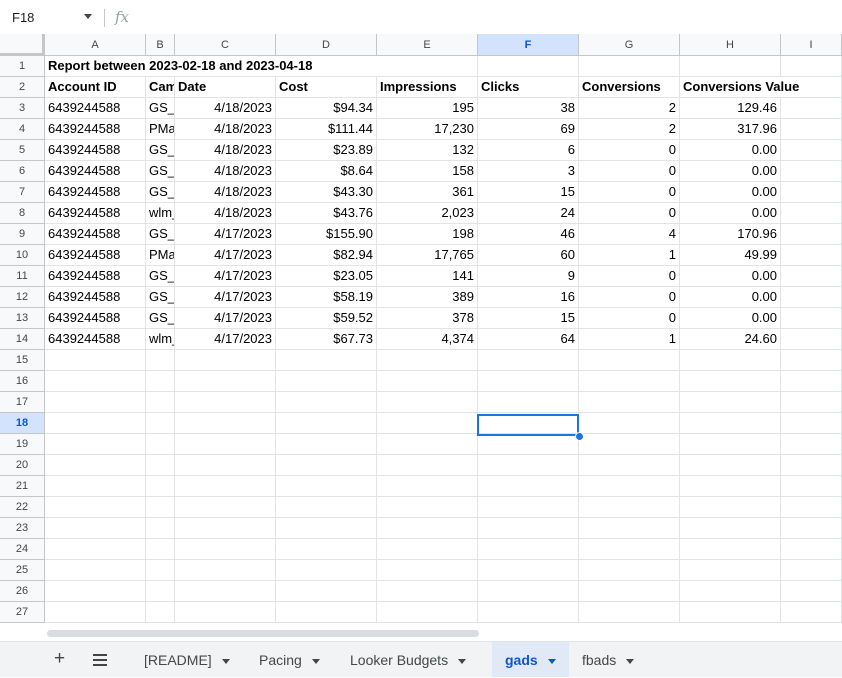 The height and width of the screenshot is (678, 842). I want to click on column-header-c: C, so click(225, 45).